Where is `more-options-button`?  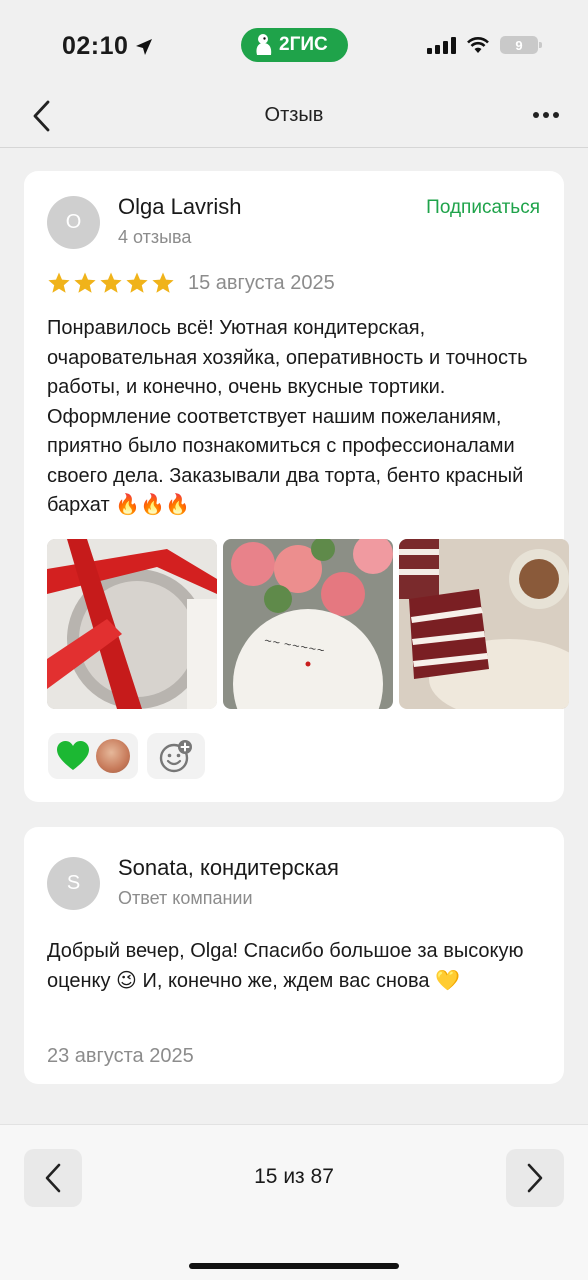 more-options-button is located at coordinates (546, 115).